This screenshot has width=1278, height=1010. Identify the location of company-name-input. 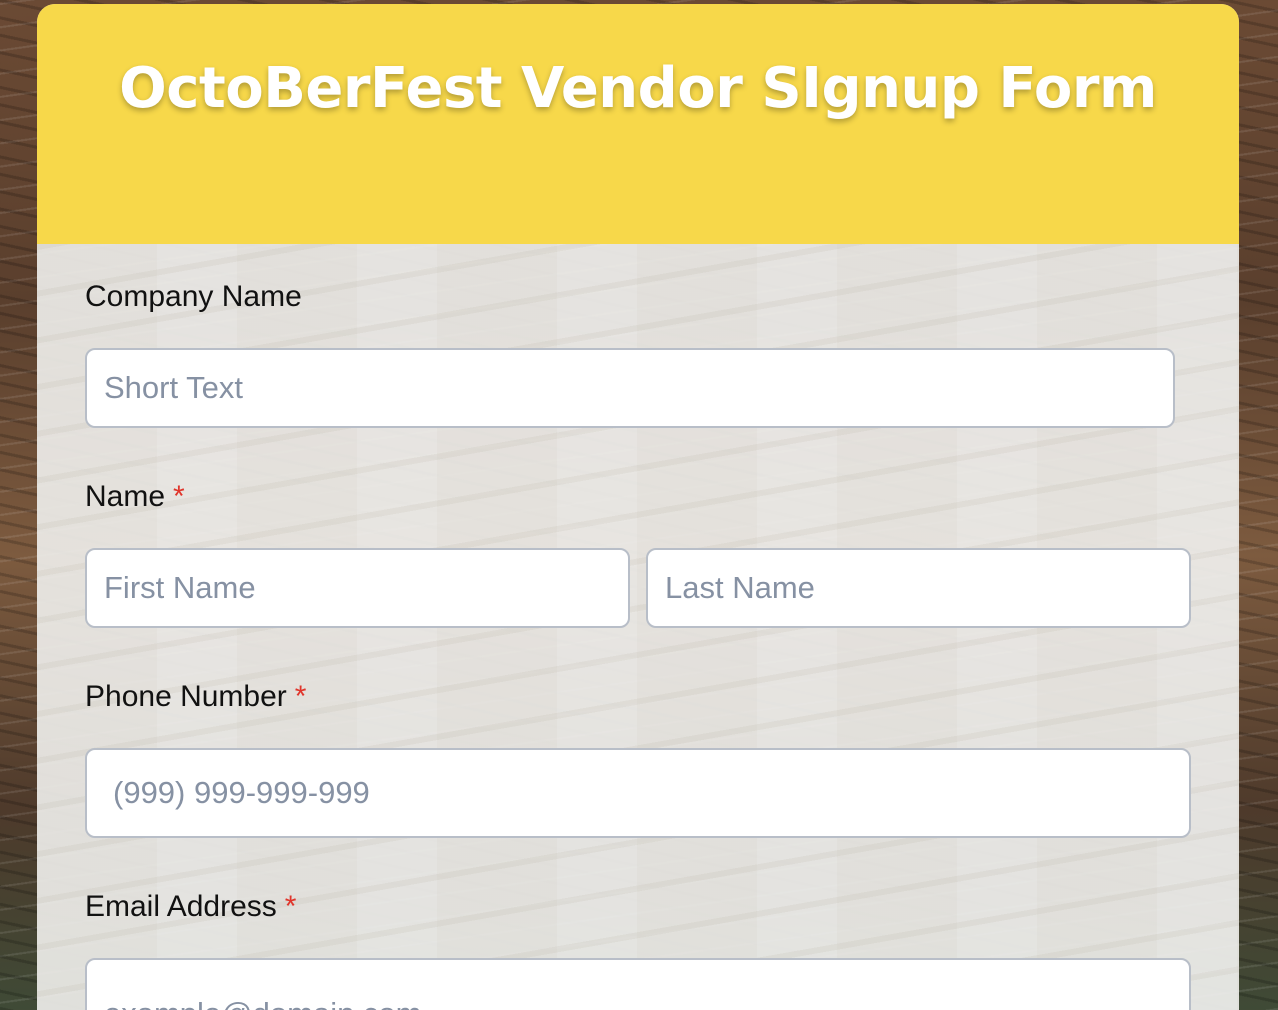
(630, 388).